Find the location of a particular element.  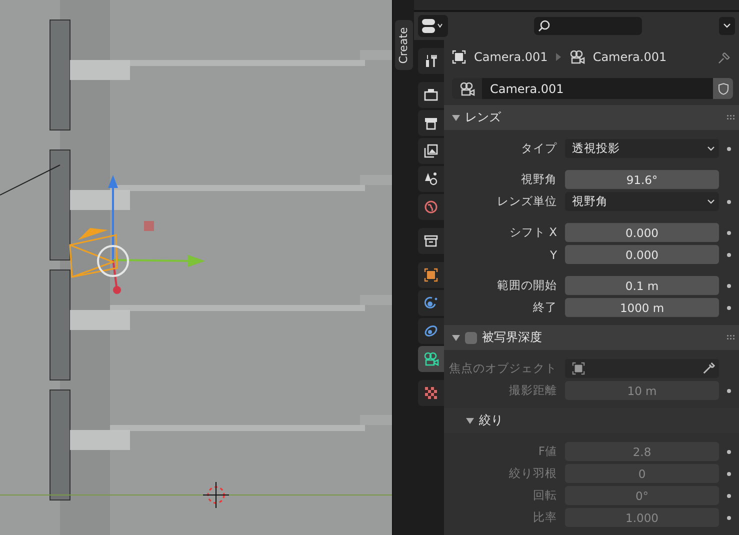

globe-icon is located at coordinates (431, 207).